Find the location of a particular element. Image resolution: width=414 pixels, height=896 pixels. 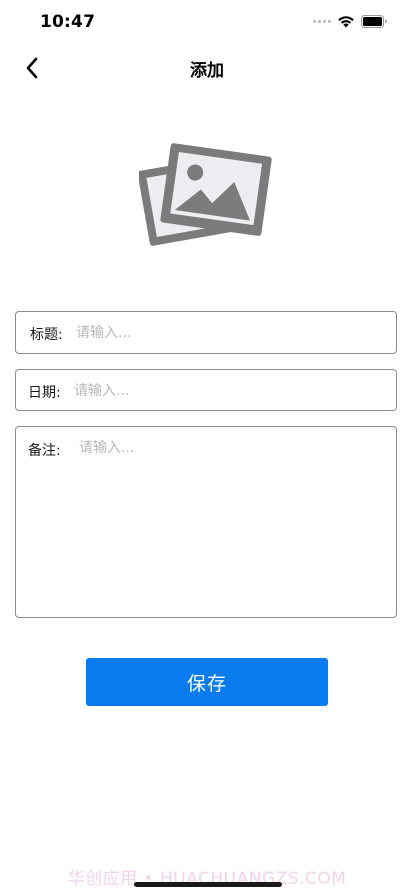

title-field: 标题: is located at coordinates (206, 332).